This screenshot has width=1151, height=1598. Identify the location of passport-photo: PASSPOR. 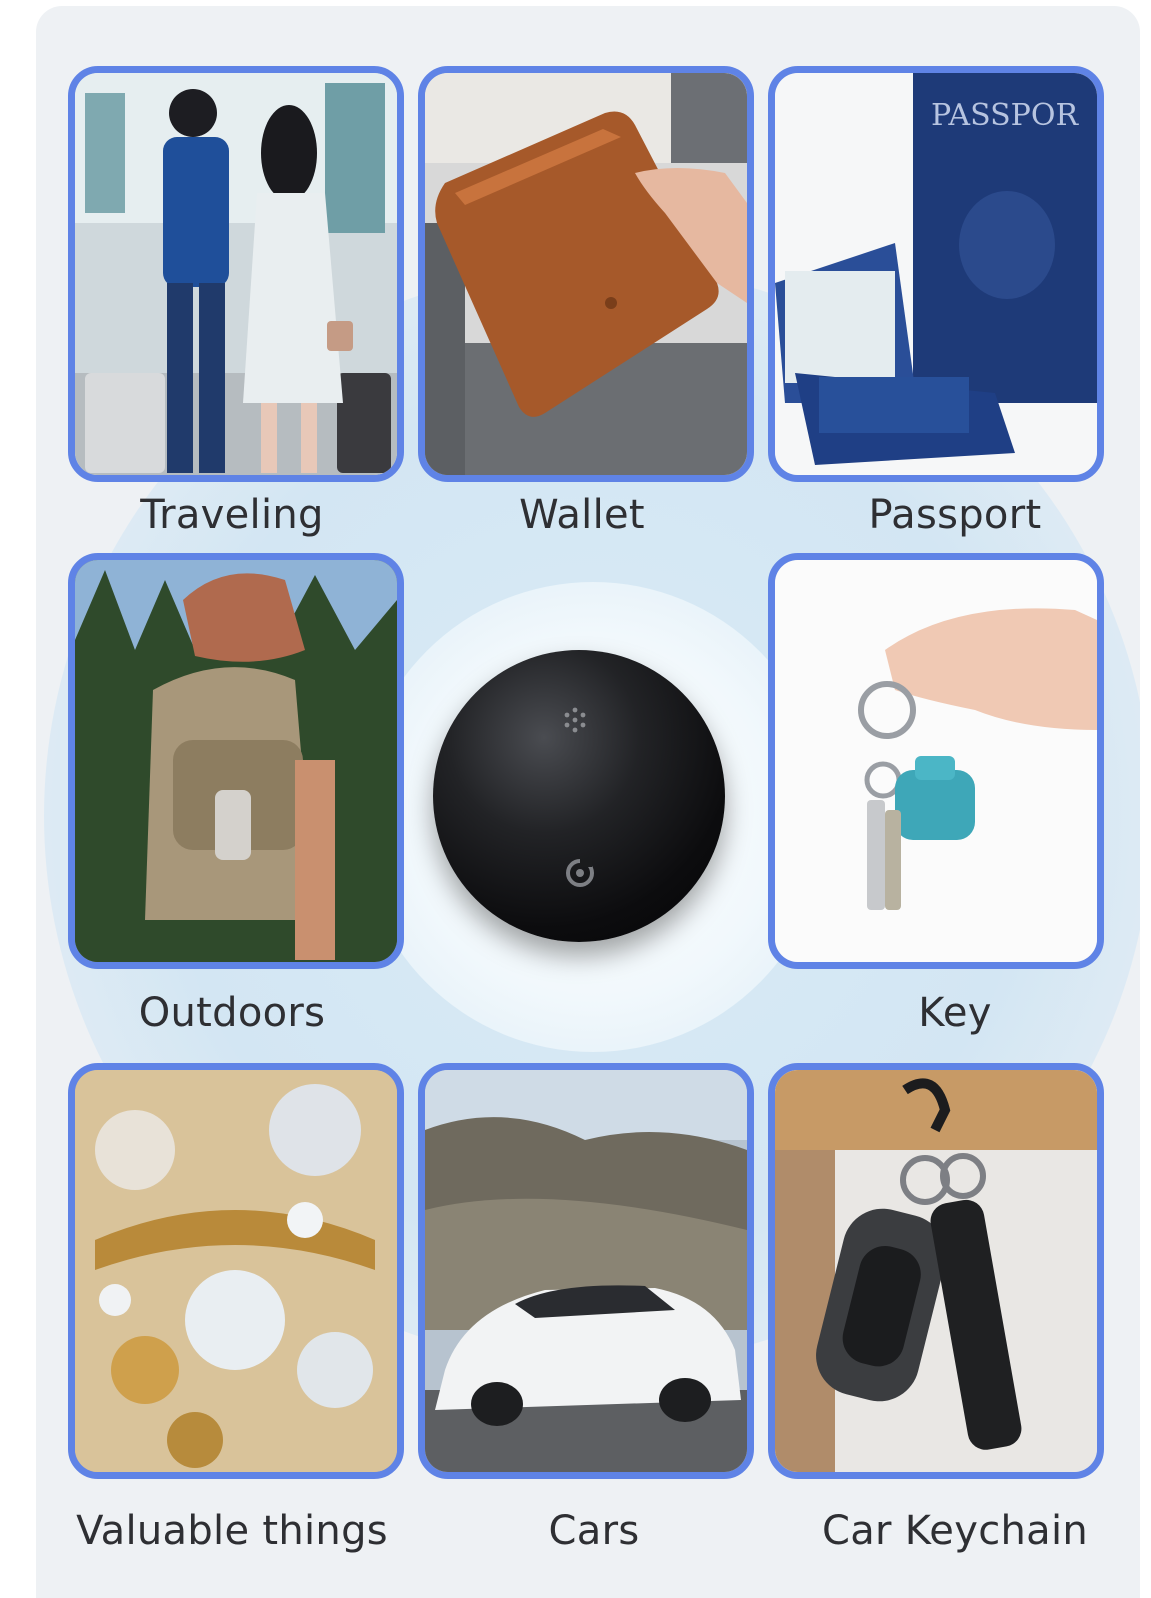
(936, 274).